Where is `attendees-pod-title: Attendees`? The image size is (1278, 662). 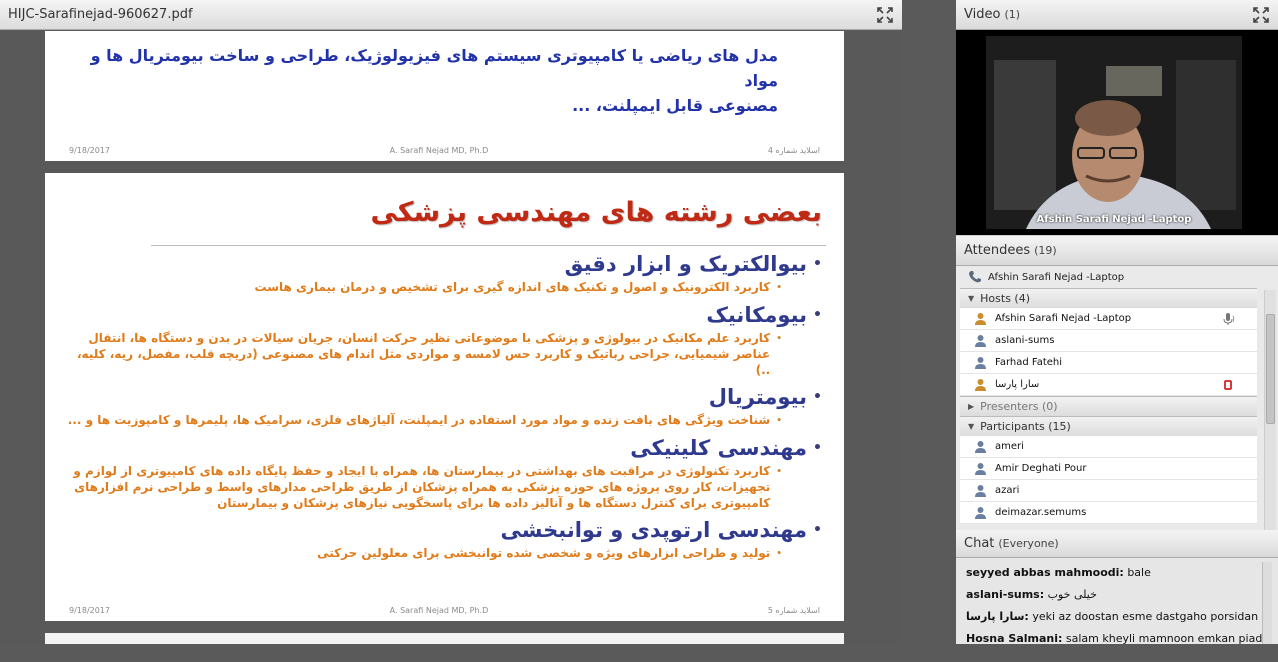
attendees-pod-title: Attendees is located at coordinates (997, 250).